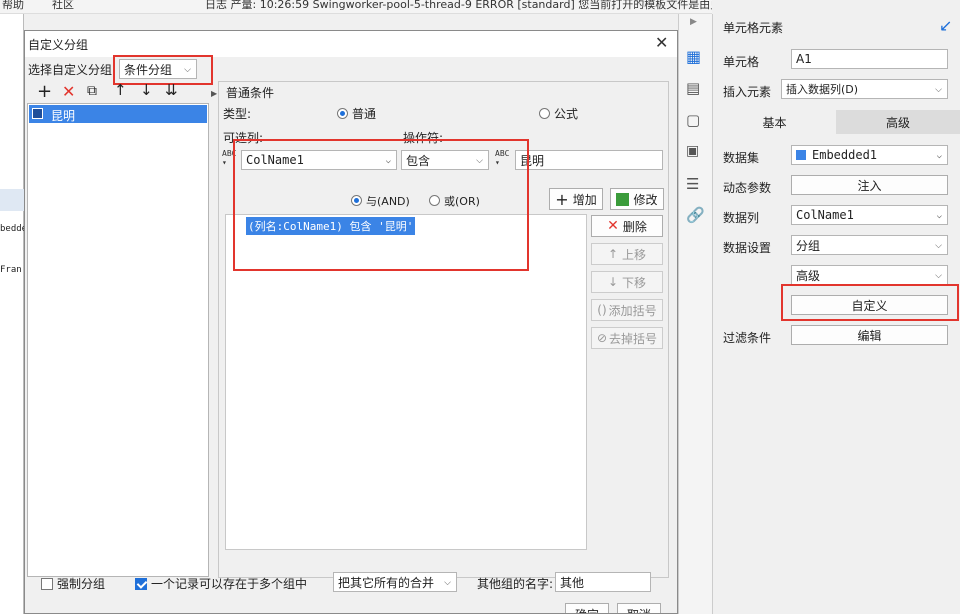 Image resolution: width=960 pixels, height=614 pixels. Describe the element at coordinates (118, 114) in the screenshot. I see `tree-item: 昆明` at that location.